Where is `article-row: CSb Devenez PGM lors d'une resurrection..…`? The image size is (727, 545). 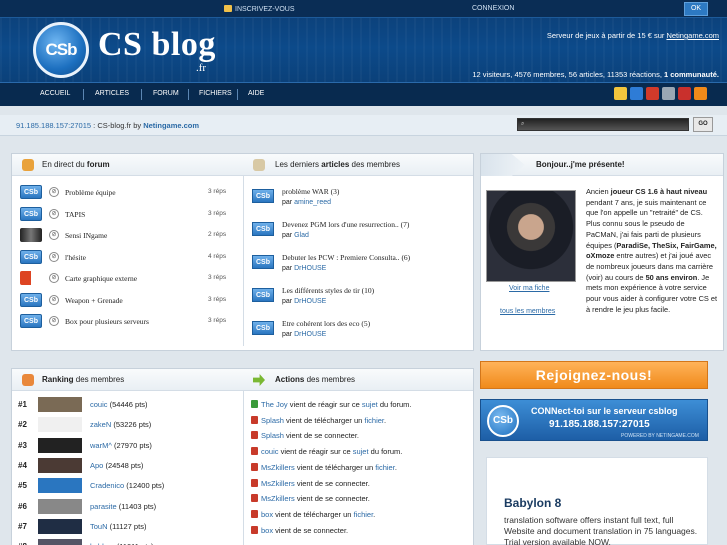 article-row: CSb Devenez PGM lors d'une resurrection..… is located at coordinates (357, 234).